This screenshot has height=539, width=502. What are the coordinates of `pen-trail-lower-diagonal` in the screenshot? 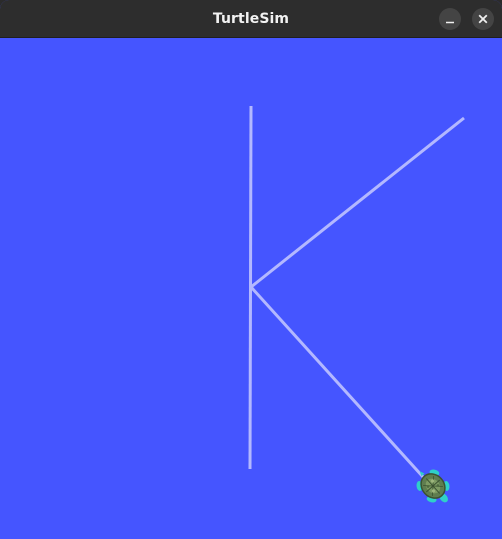 It's located at (337, 382).